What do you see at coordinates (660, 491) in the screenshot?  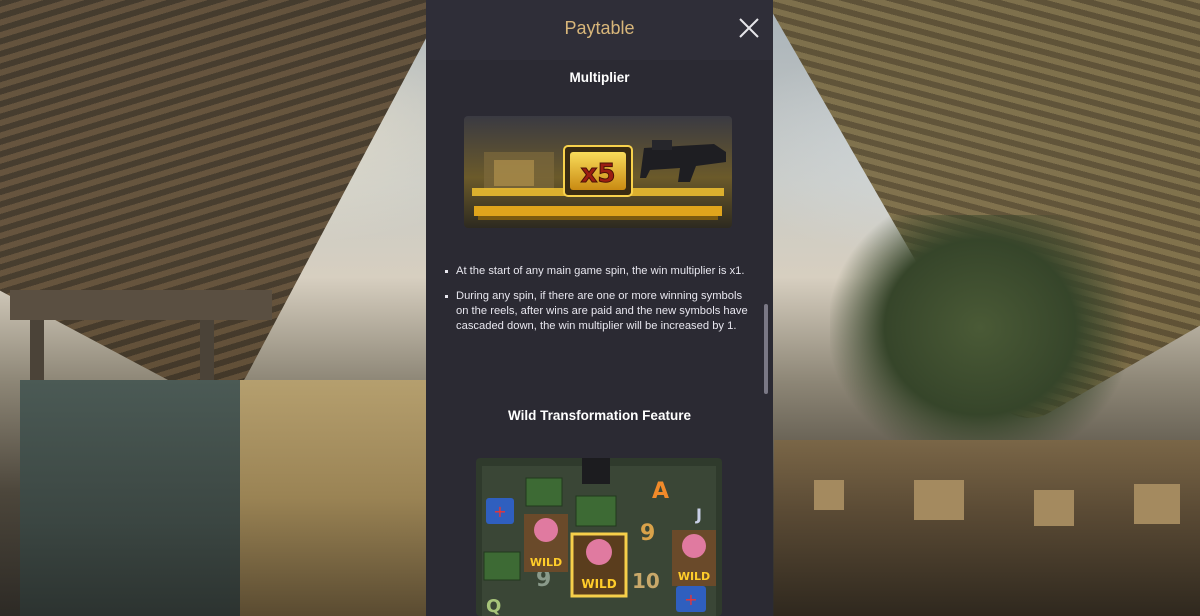 I see `svg-text: A` at bounding box center [660, 491].